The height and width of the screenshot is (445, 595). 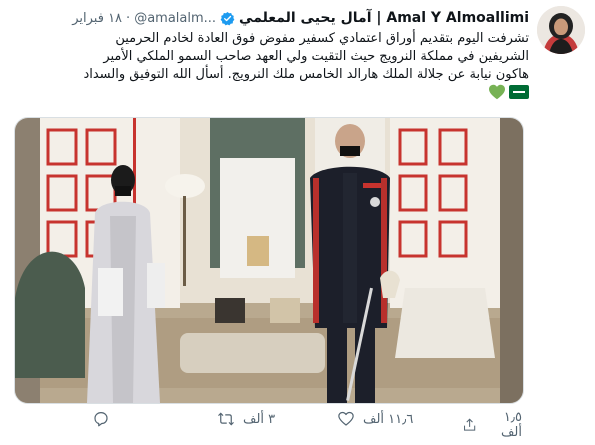 I want to click on reply-icon, so click(x=101, y=419).